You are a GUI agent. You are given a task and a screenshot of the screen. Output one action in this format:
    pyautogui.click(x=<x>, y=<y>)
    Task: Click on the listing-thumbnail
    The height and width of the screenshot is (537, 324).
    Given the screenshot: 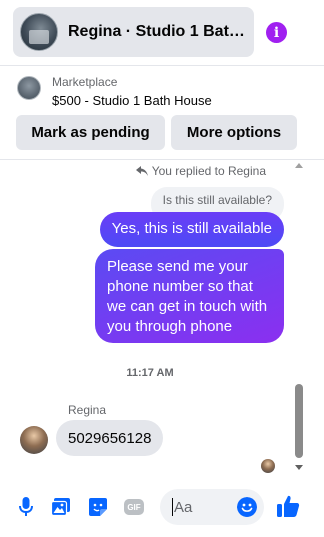 What is the action you would take?
    pyautogui.click(x=29, y=88)
    